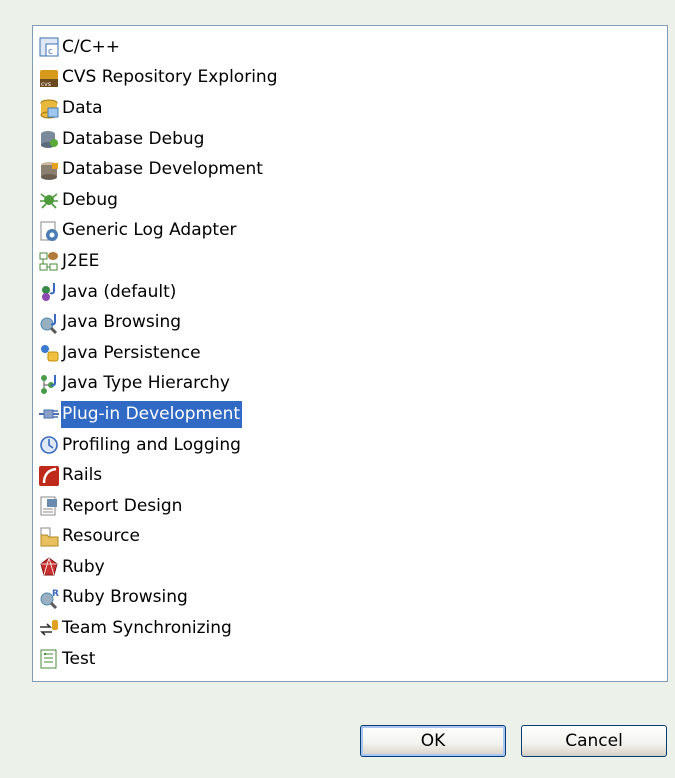 The image size is (675, 778). I want to click on list-item-label: Resource, so click(101, 536).